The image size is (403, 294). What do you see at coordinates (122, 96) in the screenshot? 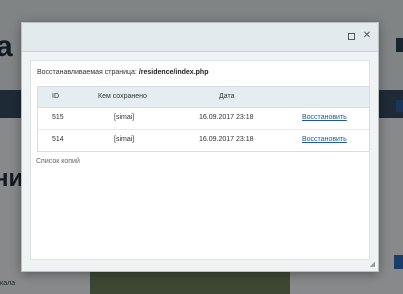
I see `column-header-user: Кем сохранено` at bounding box center [122, 96].